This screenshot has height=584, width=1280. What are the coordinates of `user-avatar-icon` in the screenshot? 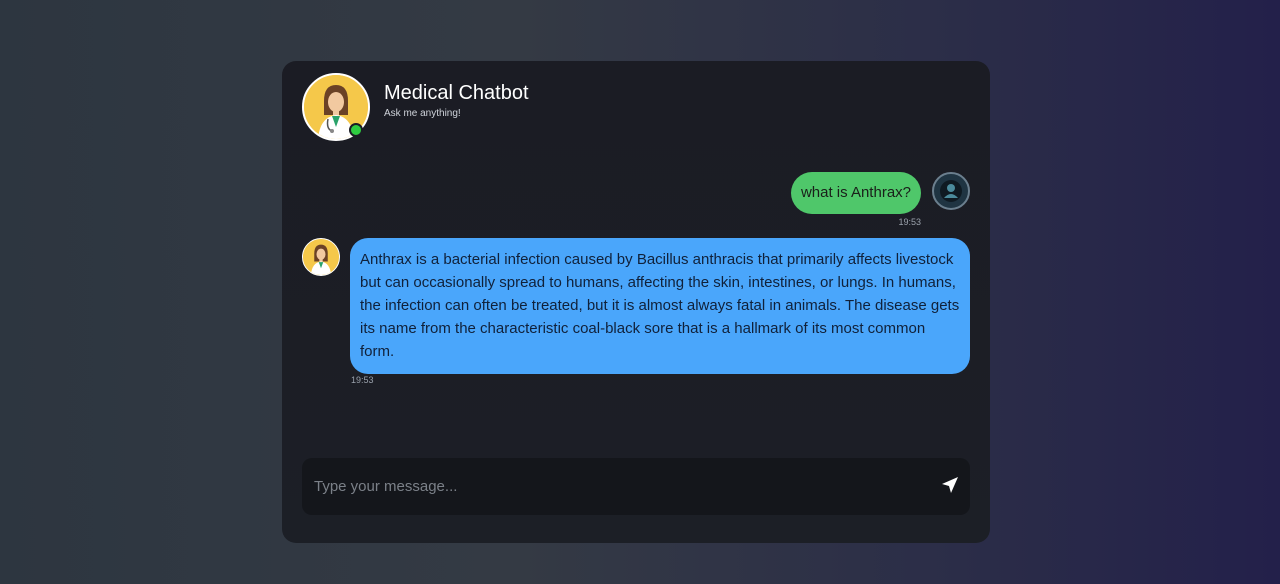 It's located at (951, 191).